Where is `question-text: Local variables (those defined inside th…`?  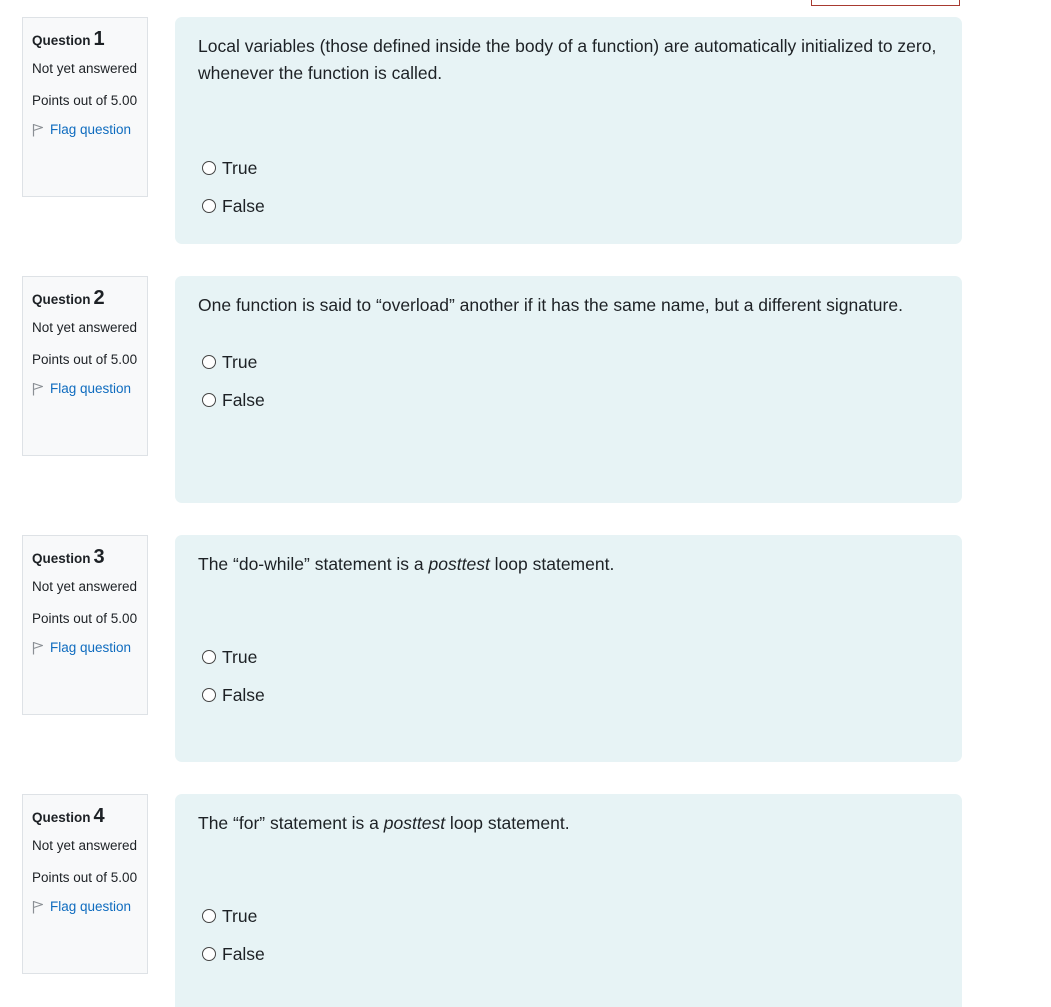 question-text: Local variables (those defined inside th… is located at coordinates (567, 59).